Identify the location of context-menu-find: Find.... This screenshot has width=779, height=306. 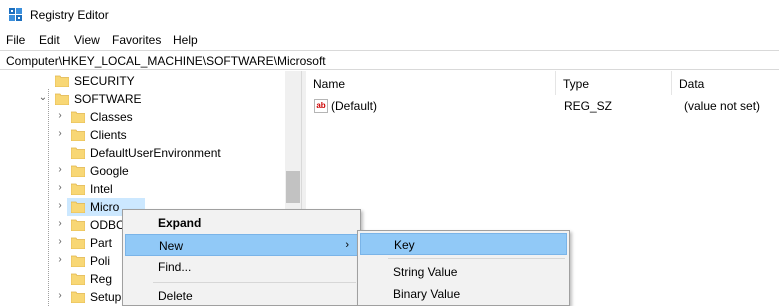
(241, 267).